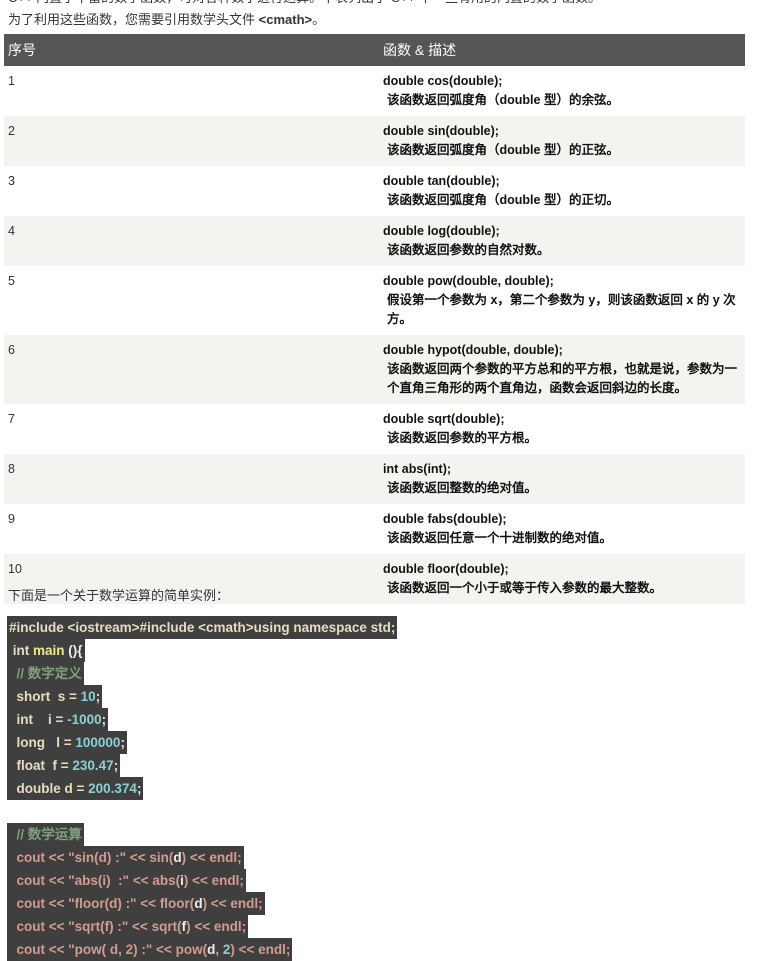 This screenshot has height=961, width=764. Describe the element at coordinates (46, 650) in the screenshot. I see `code-line: int main (){` at that location.